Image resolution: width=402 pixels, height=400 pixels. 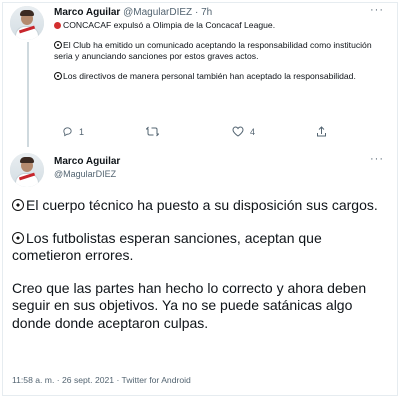 What do you see at coordinates (82, 131) in the screenshot?
I see `reply-count: 1` at bounding box center [82, 131].